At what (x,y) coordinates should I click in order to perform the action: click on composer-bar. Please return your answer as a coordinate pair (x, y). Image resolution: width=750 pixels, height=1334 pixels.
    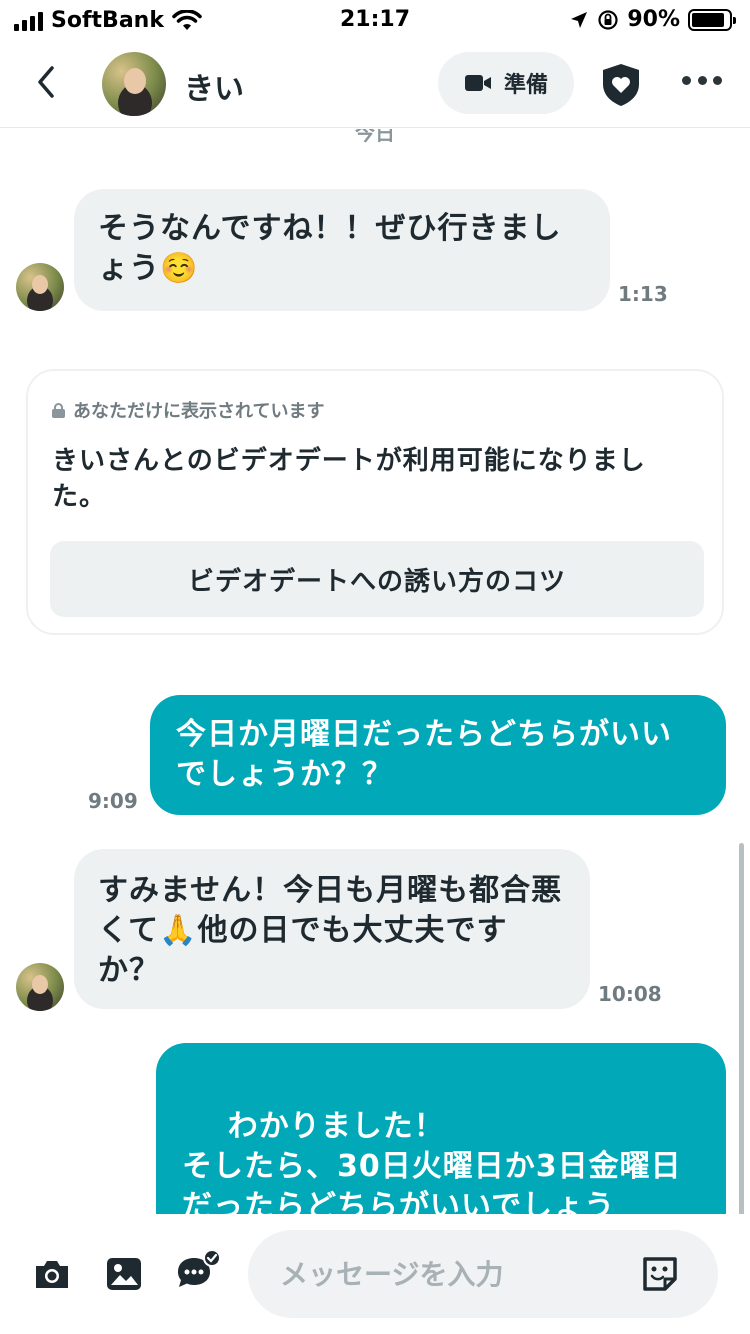
    Looking at the image, I should click on (375, 1274).